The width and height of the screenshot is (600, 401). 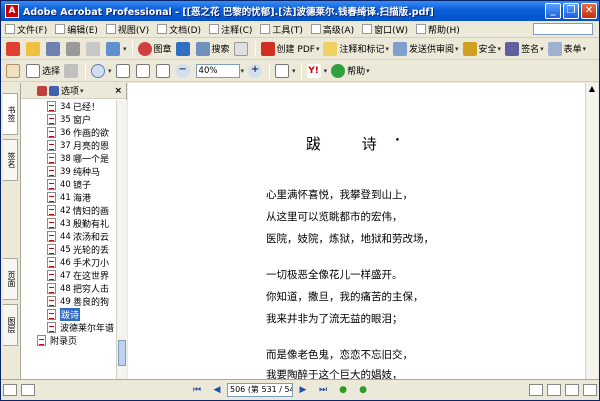 What do you see at coordinates (256, 71) in the screenshot?
I see `zoom-in-button: +` at bounding box center [256, 71].